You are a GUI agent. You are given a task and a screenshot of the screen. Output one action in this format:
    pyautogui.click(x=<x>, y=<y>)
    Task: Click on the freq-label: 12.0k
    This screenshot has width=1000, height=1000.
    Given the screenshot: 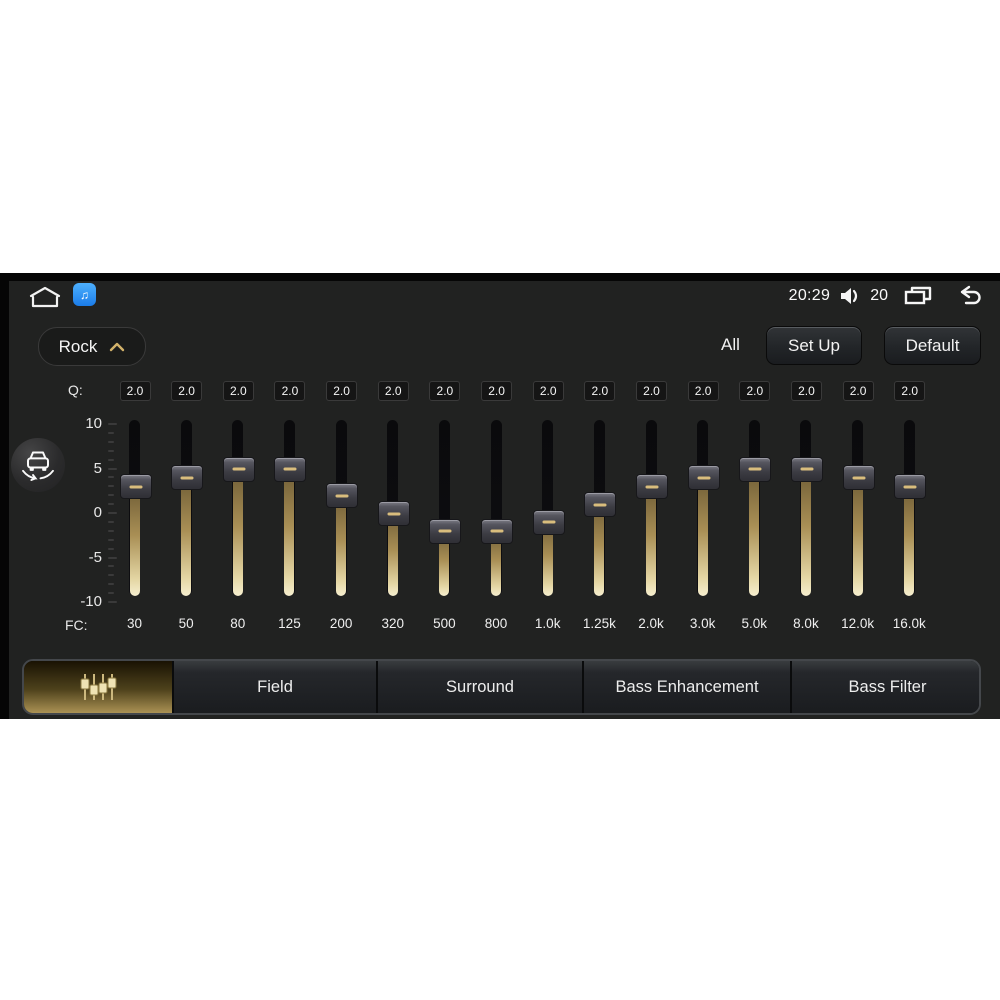 What is the action you would take?
    pyautogui.click(x=858, y=623)
    